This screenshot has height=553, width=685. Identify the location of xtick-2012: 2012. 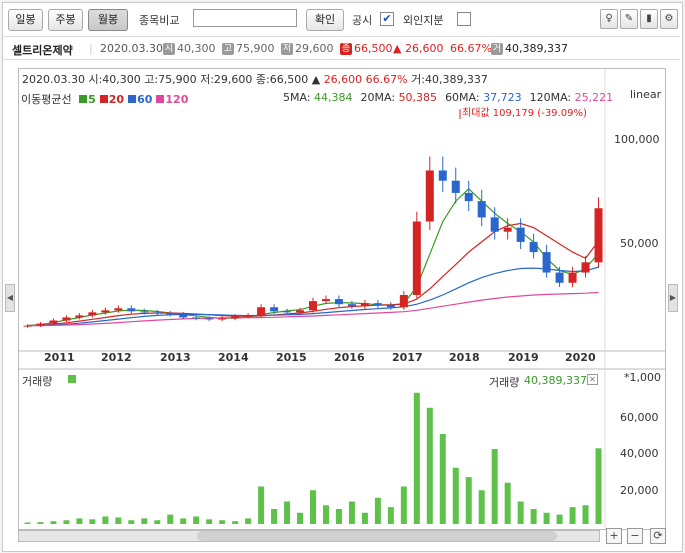
(116, 357).